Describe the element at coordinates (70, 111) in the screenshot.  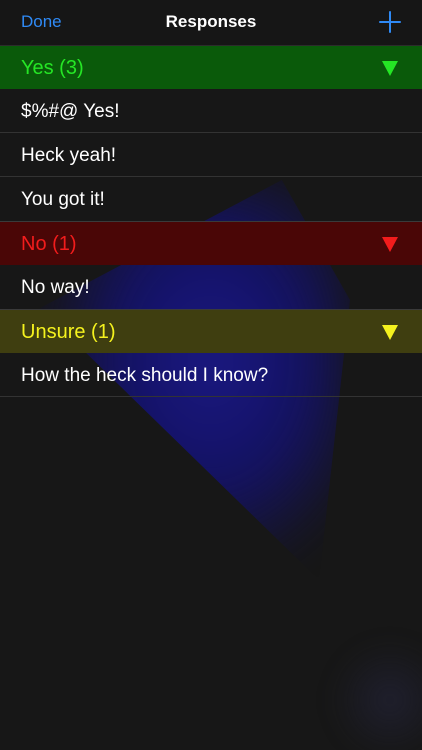
I see `response-label: $%#@ Yes!` at that location.